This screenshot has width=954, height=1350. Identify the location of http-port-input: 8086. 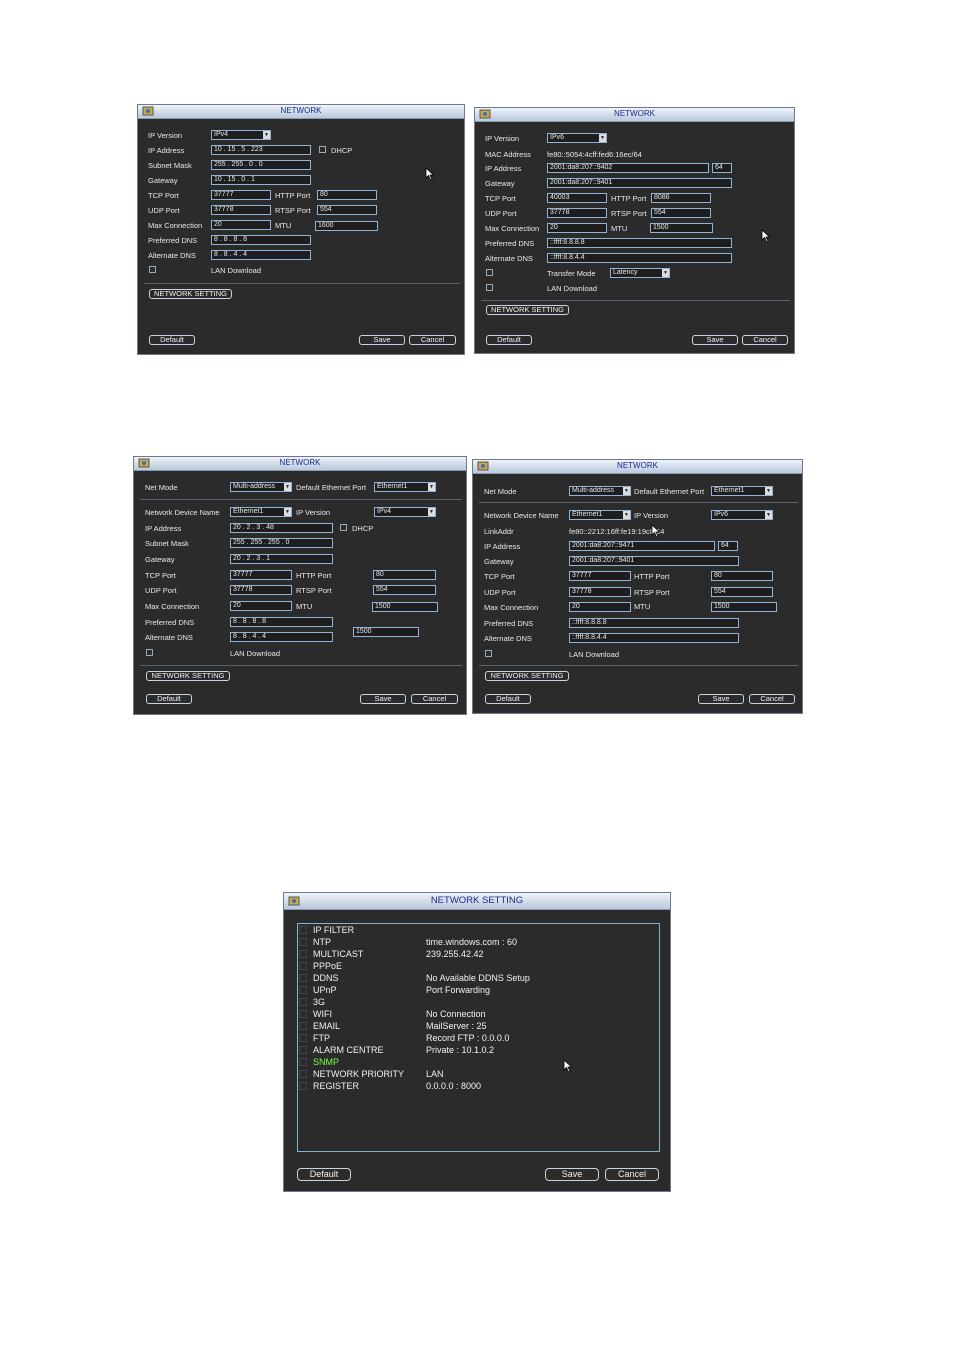
(681, 198).